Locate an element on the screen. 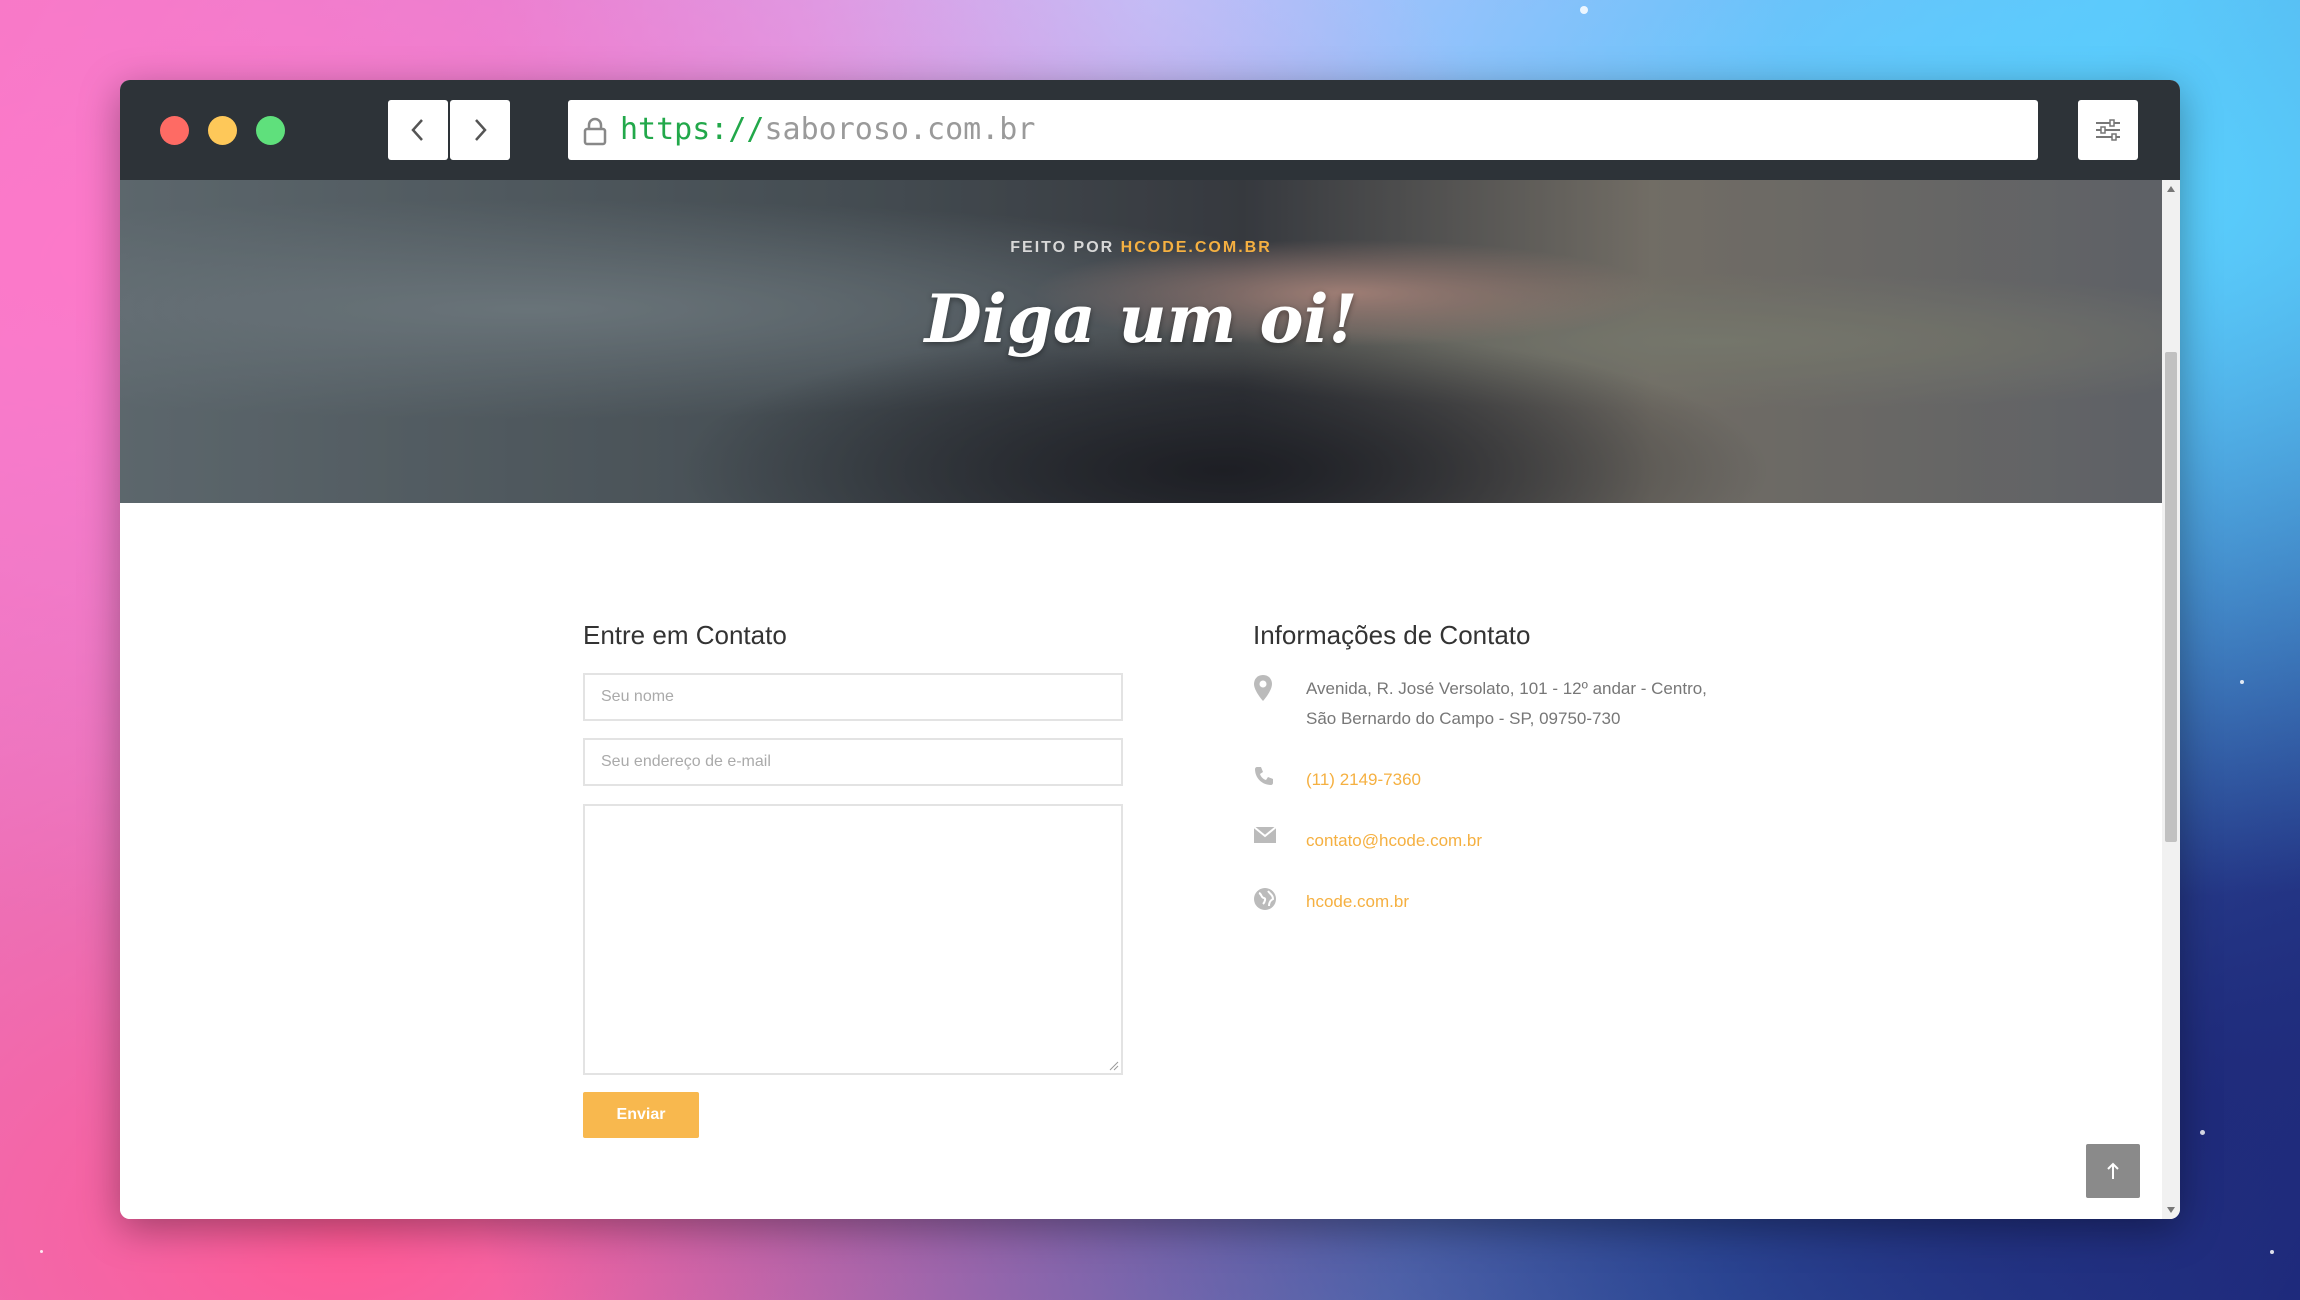  resize-grip-icon is located at coordinates (1114, 1066).